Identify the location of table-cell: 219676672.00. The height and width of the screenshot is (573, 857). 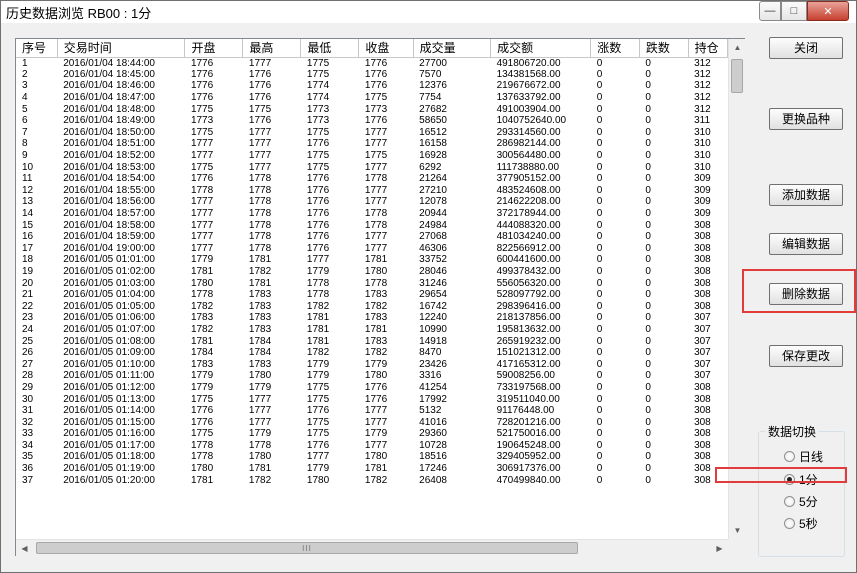
(541, 86).